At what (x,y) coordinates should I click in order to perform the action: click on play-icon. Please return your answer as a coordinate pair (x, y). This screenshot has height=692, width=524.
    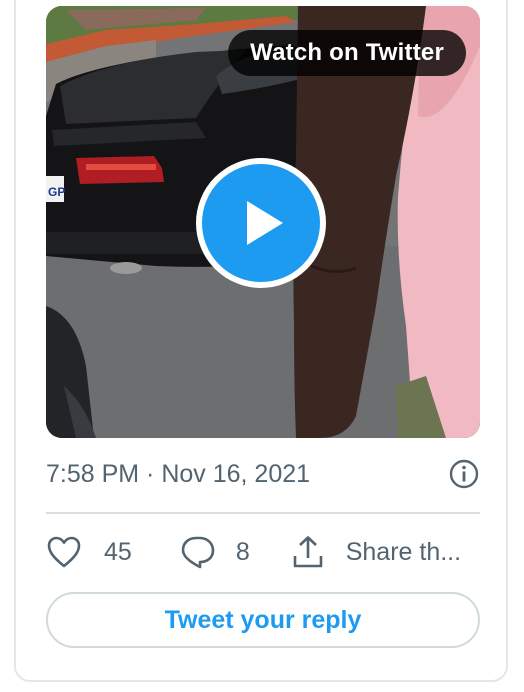
    Looking at the image, I should click on (265, 223).